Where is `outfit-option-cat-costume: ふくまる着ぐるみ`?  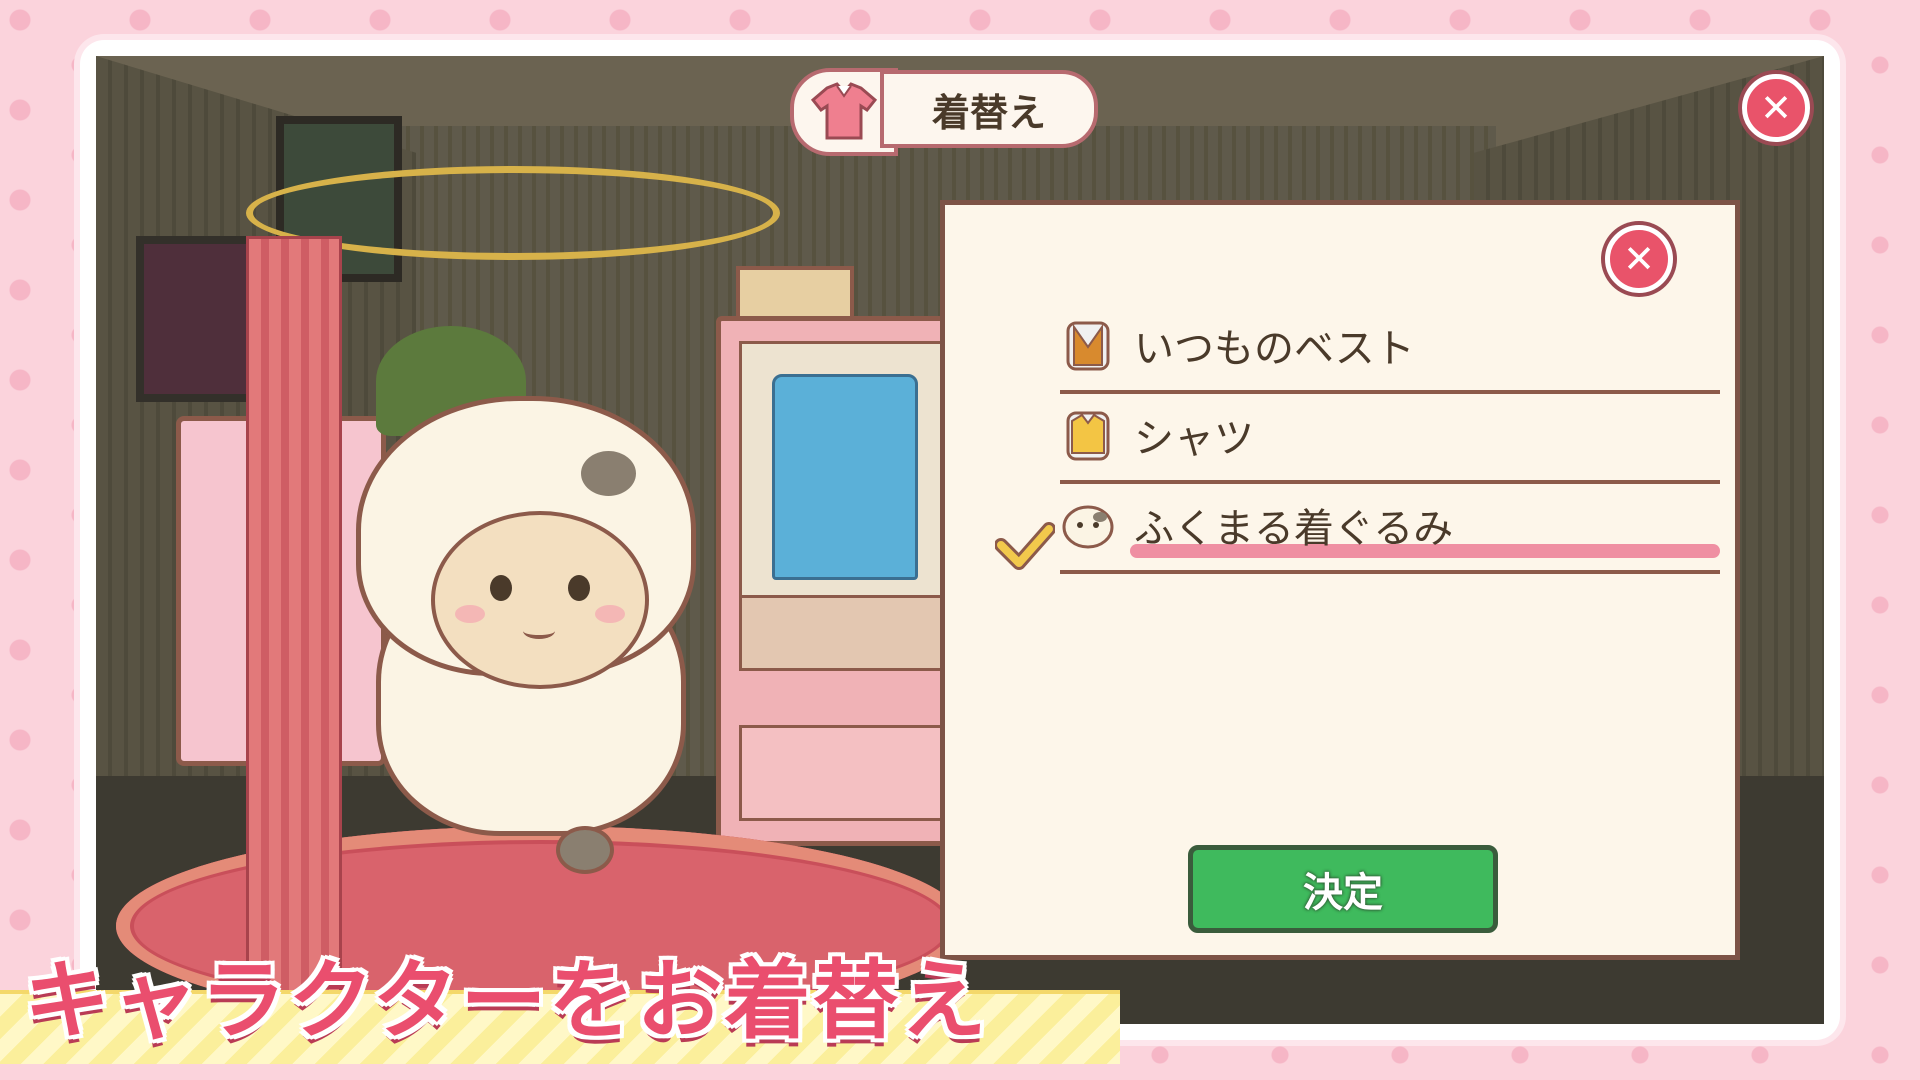
outfit-option-cat-costume: ふくまる着ぐるみ is located at coordinates (1390, 527).